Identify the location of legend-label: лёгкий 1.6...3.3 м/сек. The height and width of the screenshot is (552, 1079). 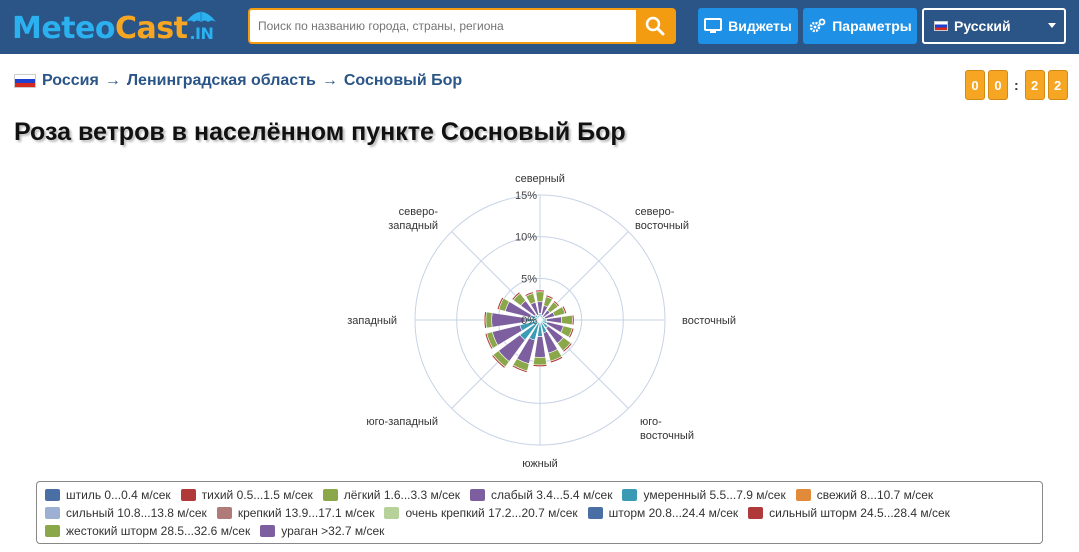
(402, 495).